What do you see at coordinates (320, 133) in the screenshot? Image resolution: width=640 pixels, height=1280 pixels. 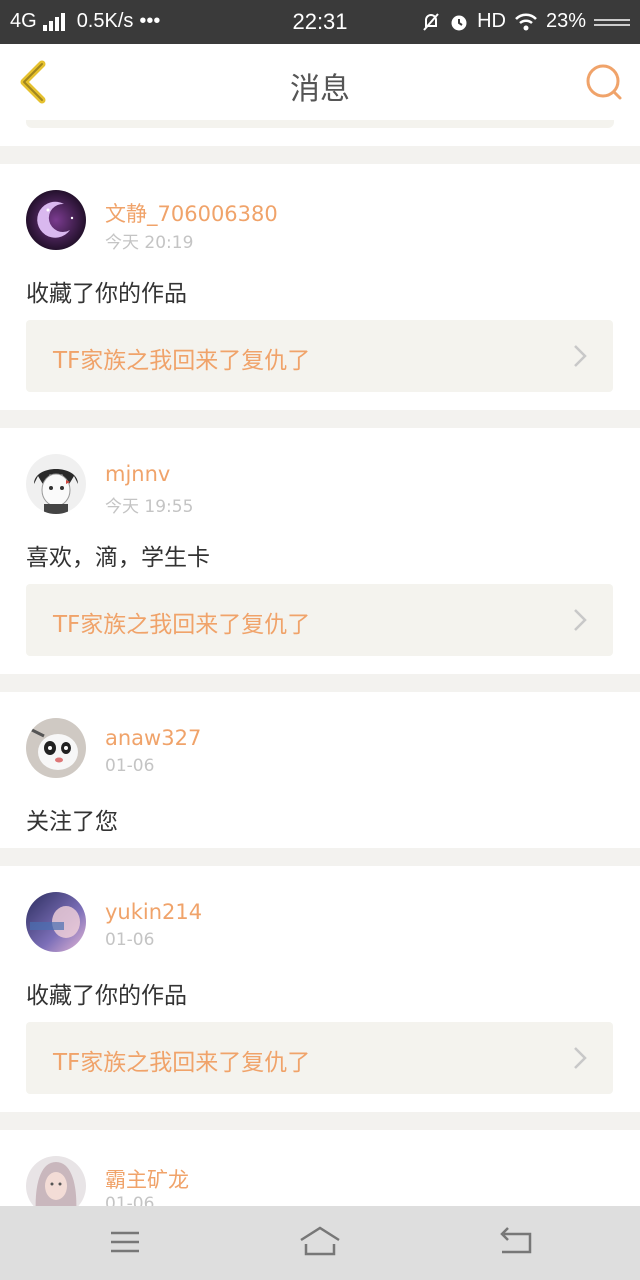 I see `previous-card` at bounding box center [320, 133].